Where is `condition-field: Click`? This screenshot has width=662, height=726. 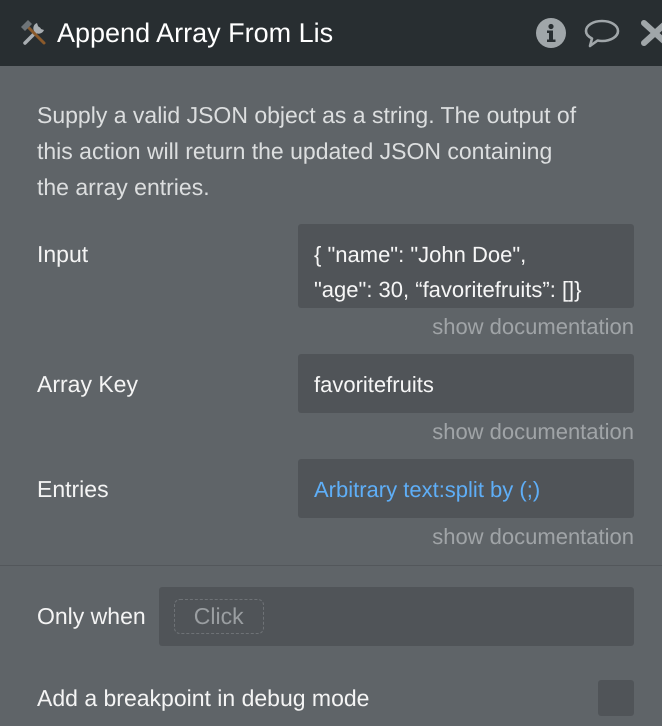 condition-field: Click is located at coordinates (396, 616).